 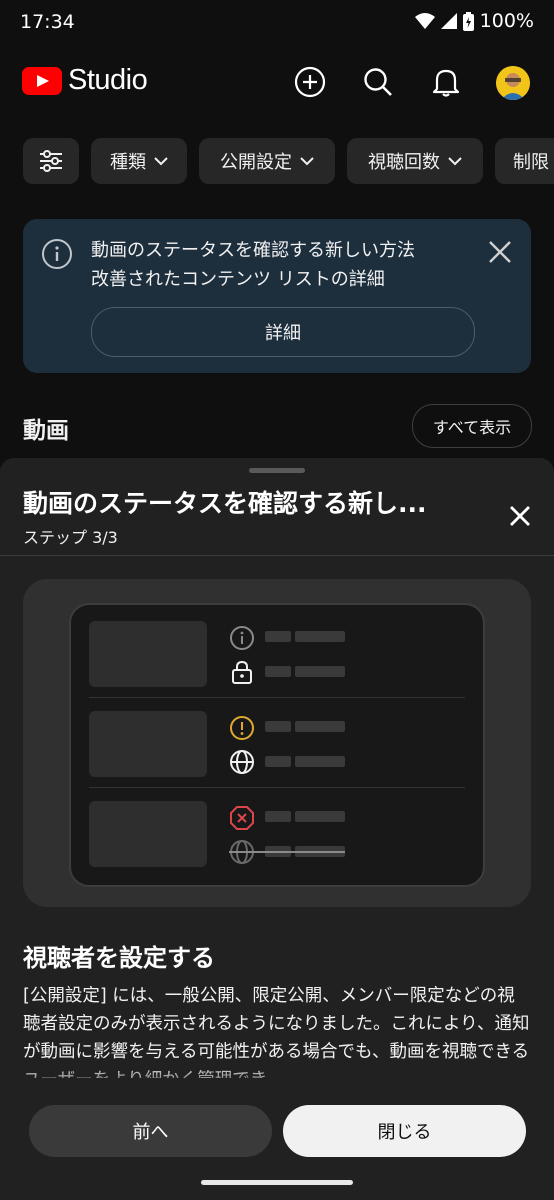 What do you see at coordinates (277, 23) in the screenshot?
I see `status-bar: 17:34 100%` at bounding box center [277, 23].